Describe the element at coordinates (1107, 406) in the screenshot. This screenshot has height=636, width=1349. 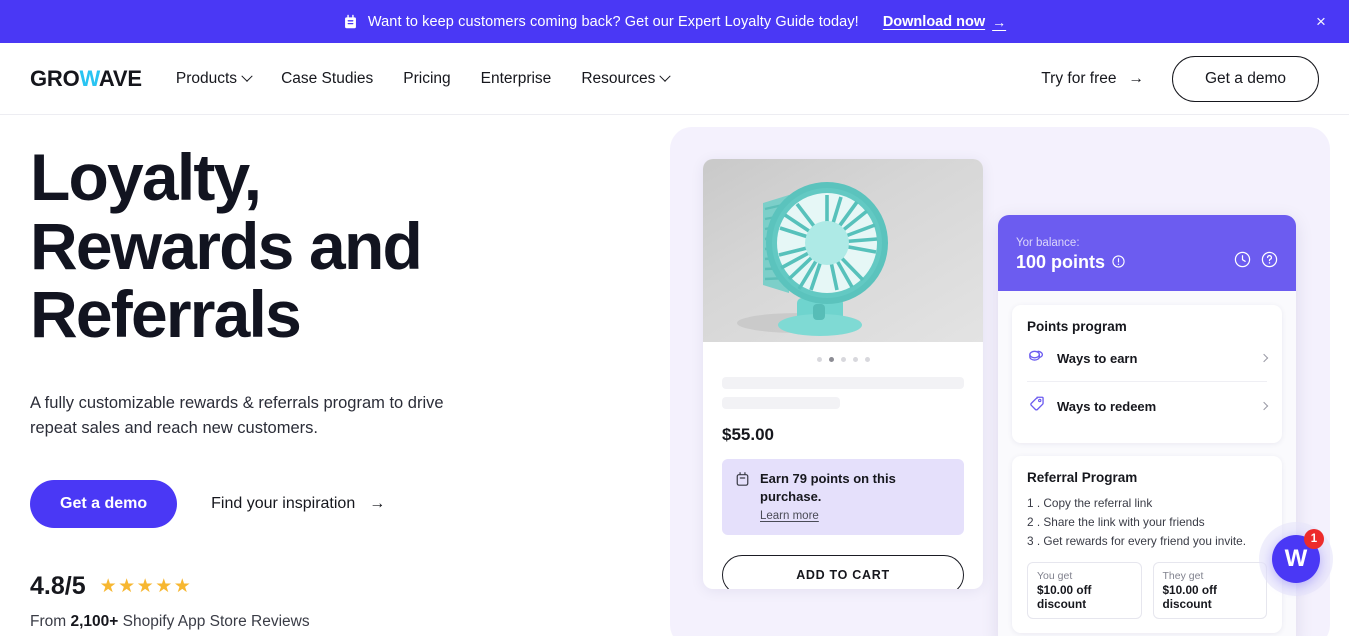
I see `ways-to-redeem-label: Ways to redeem` at that location.